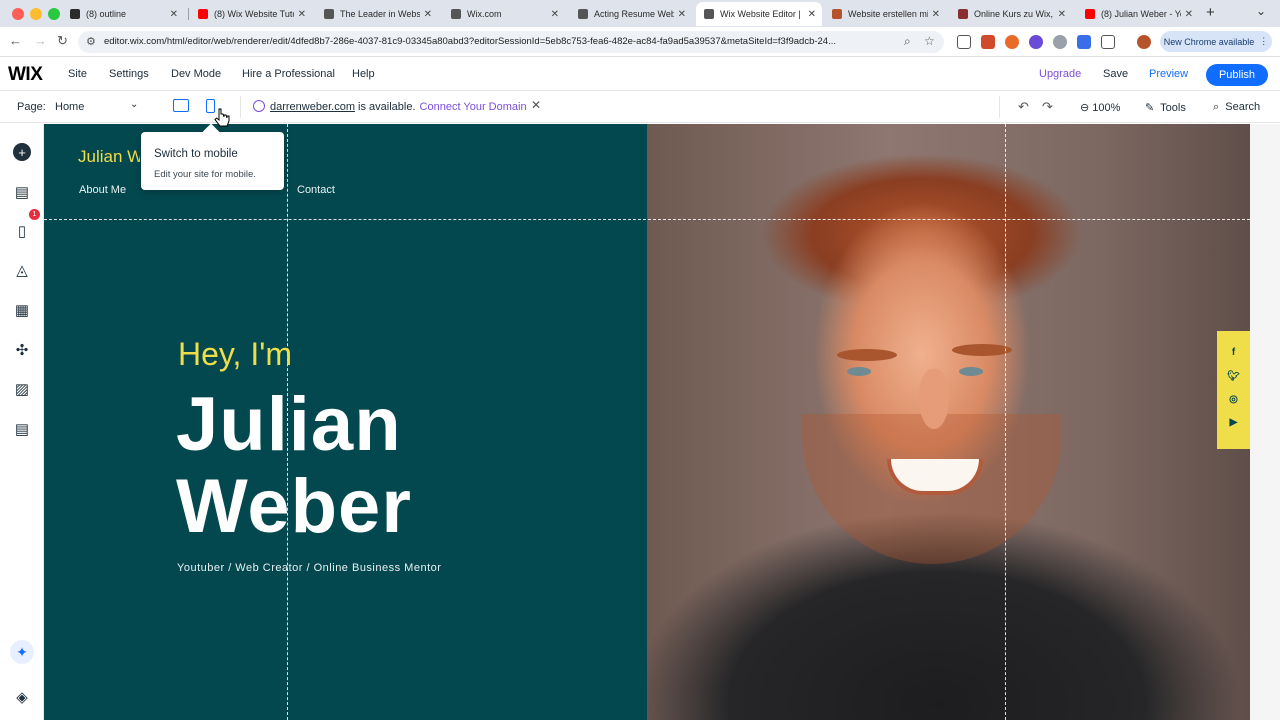 The height and width of the screenshot is (720, 1280). I want to click on youtube-icon: ▶, so click(1233, 422).